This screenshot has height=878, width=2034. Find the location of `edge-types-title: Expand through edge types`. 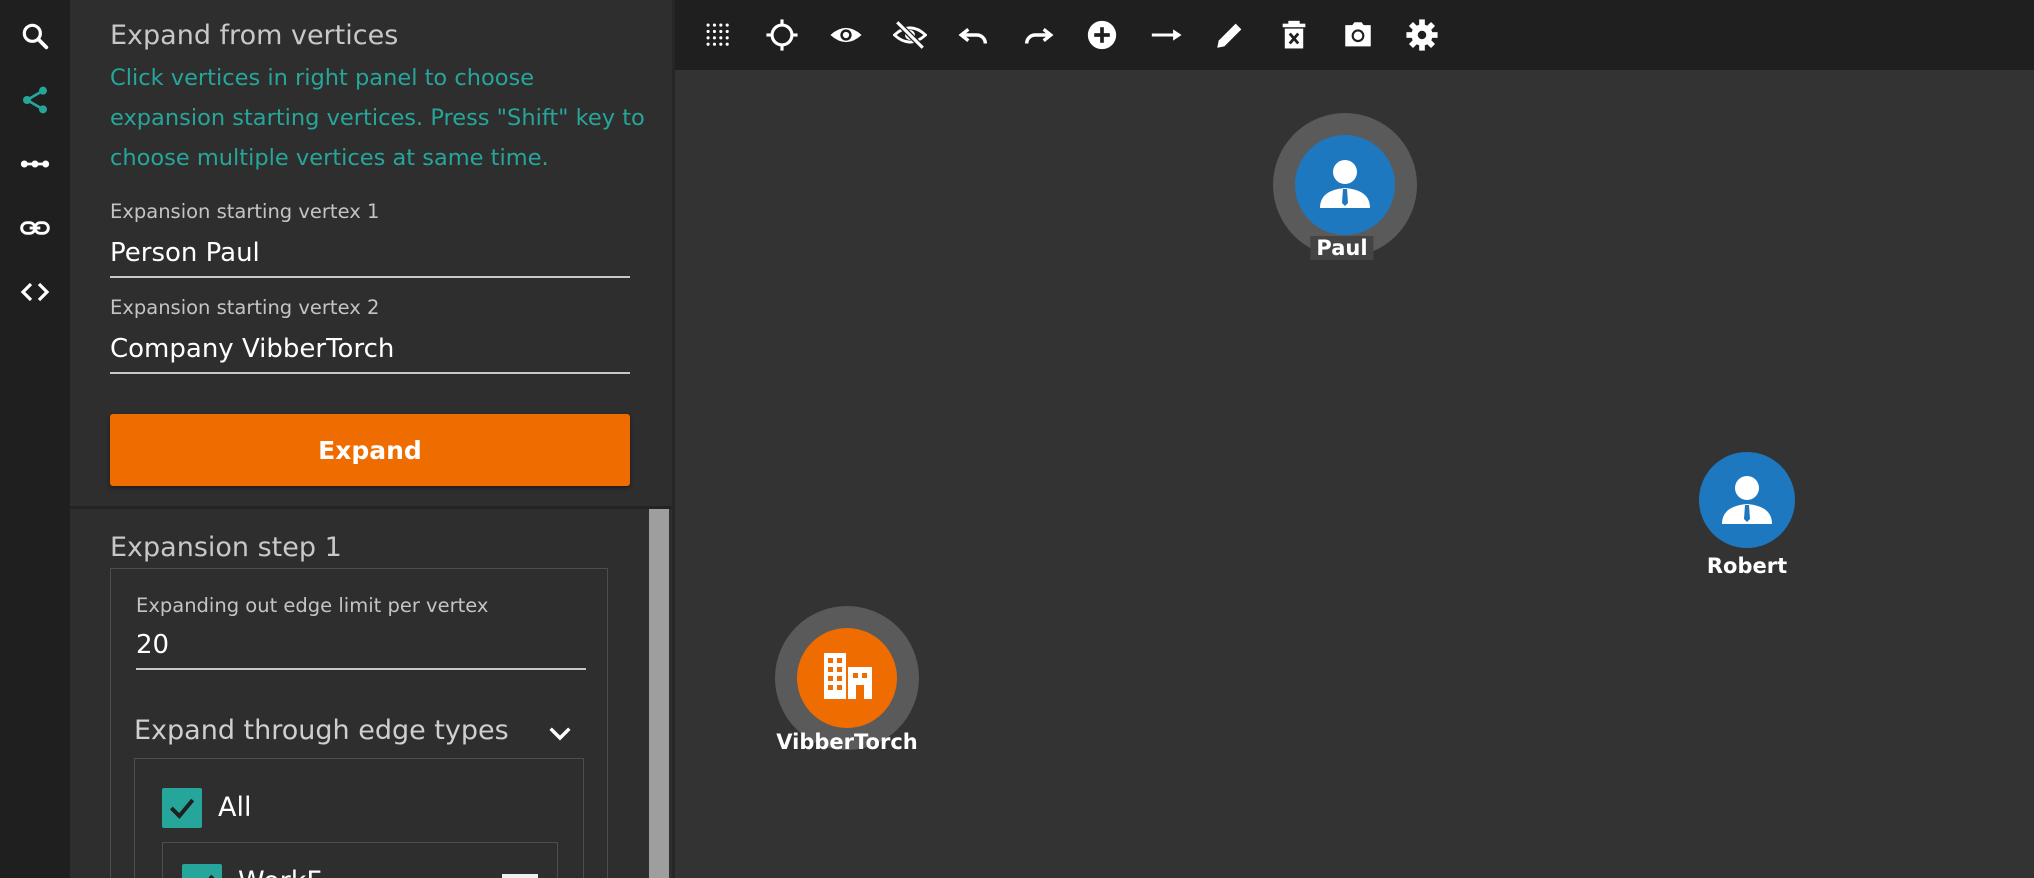

edge-types-title: Expand through edge types is located at coordinates (321, 730).